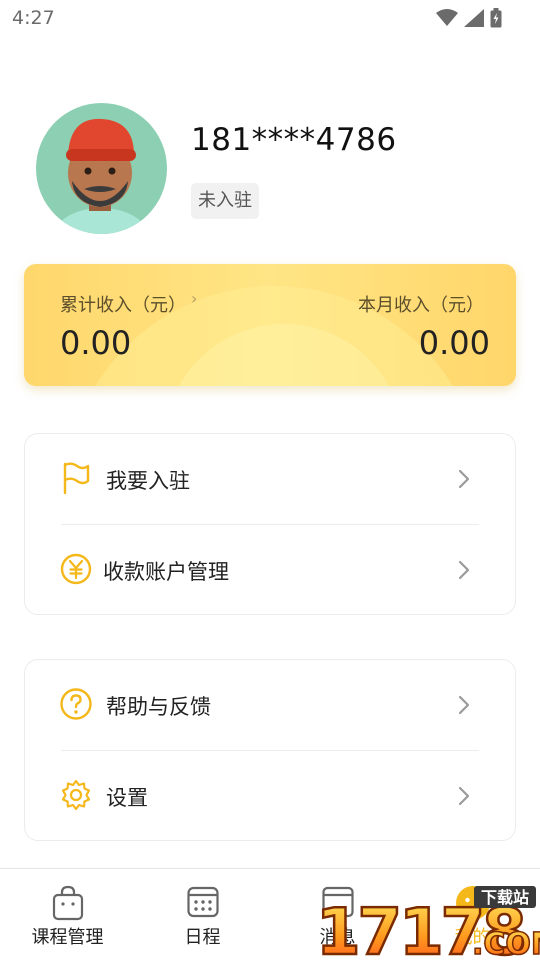 The image size is (540, 960). I want to click on calendar-icon, so click(202, 902).